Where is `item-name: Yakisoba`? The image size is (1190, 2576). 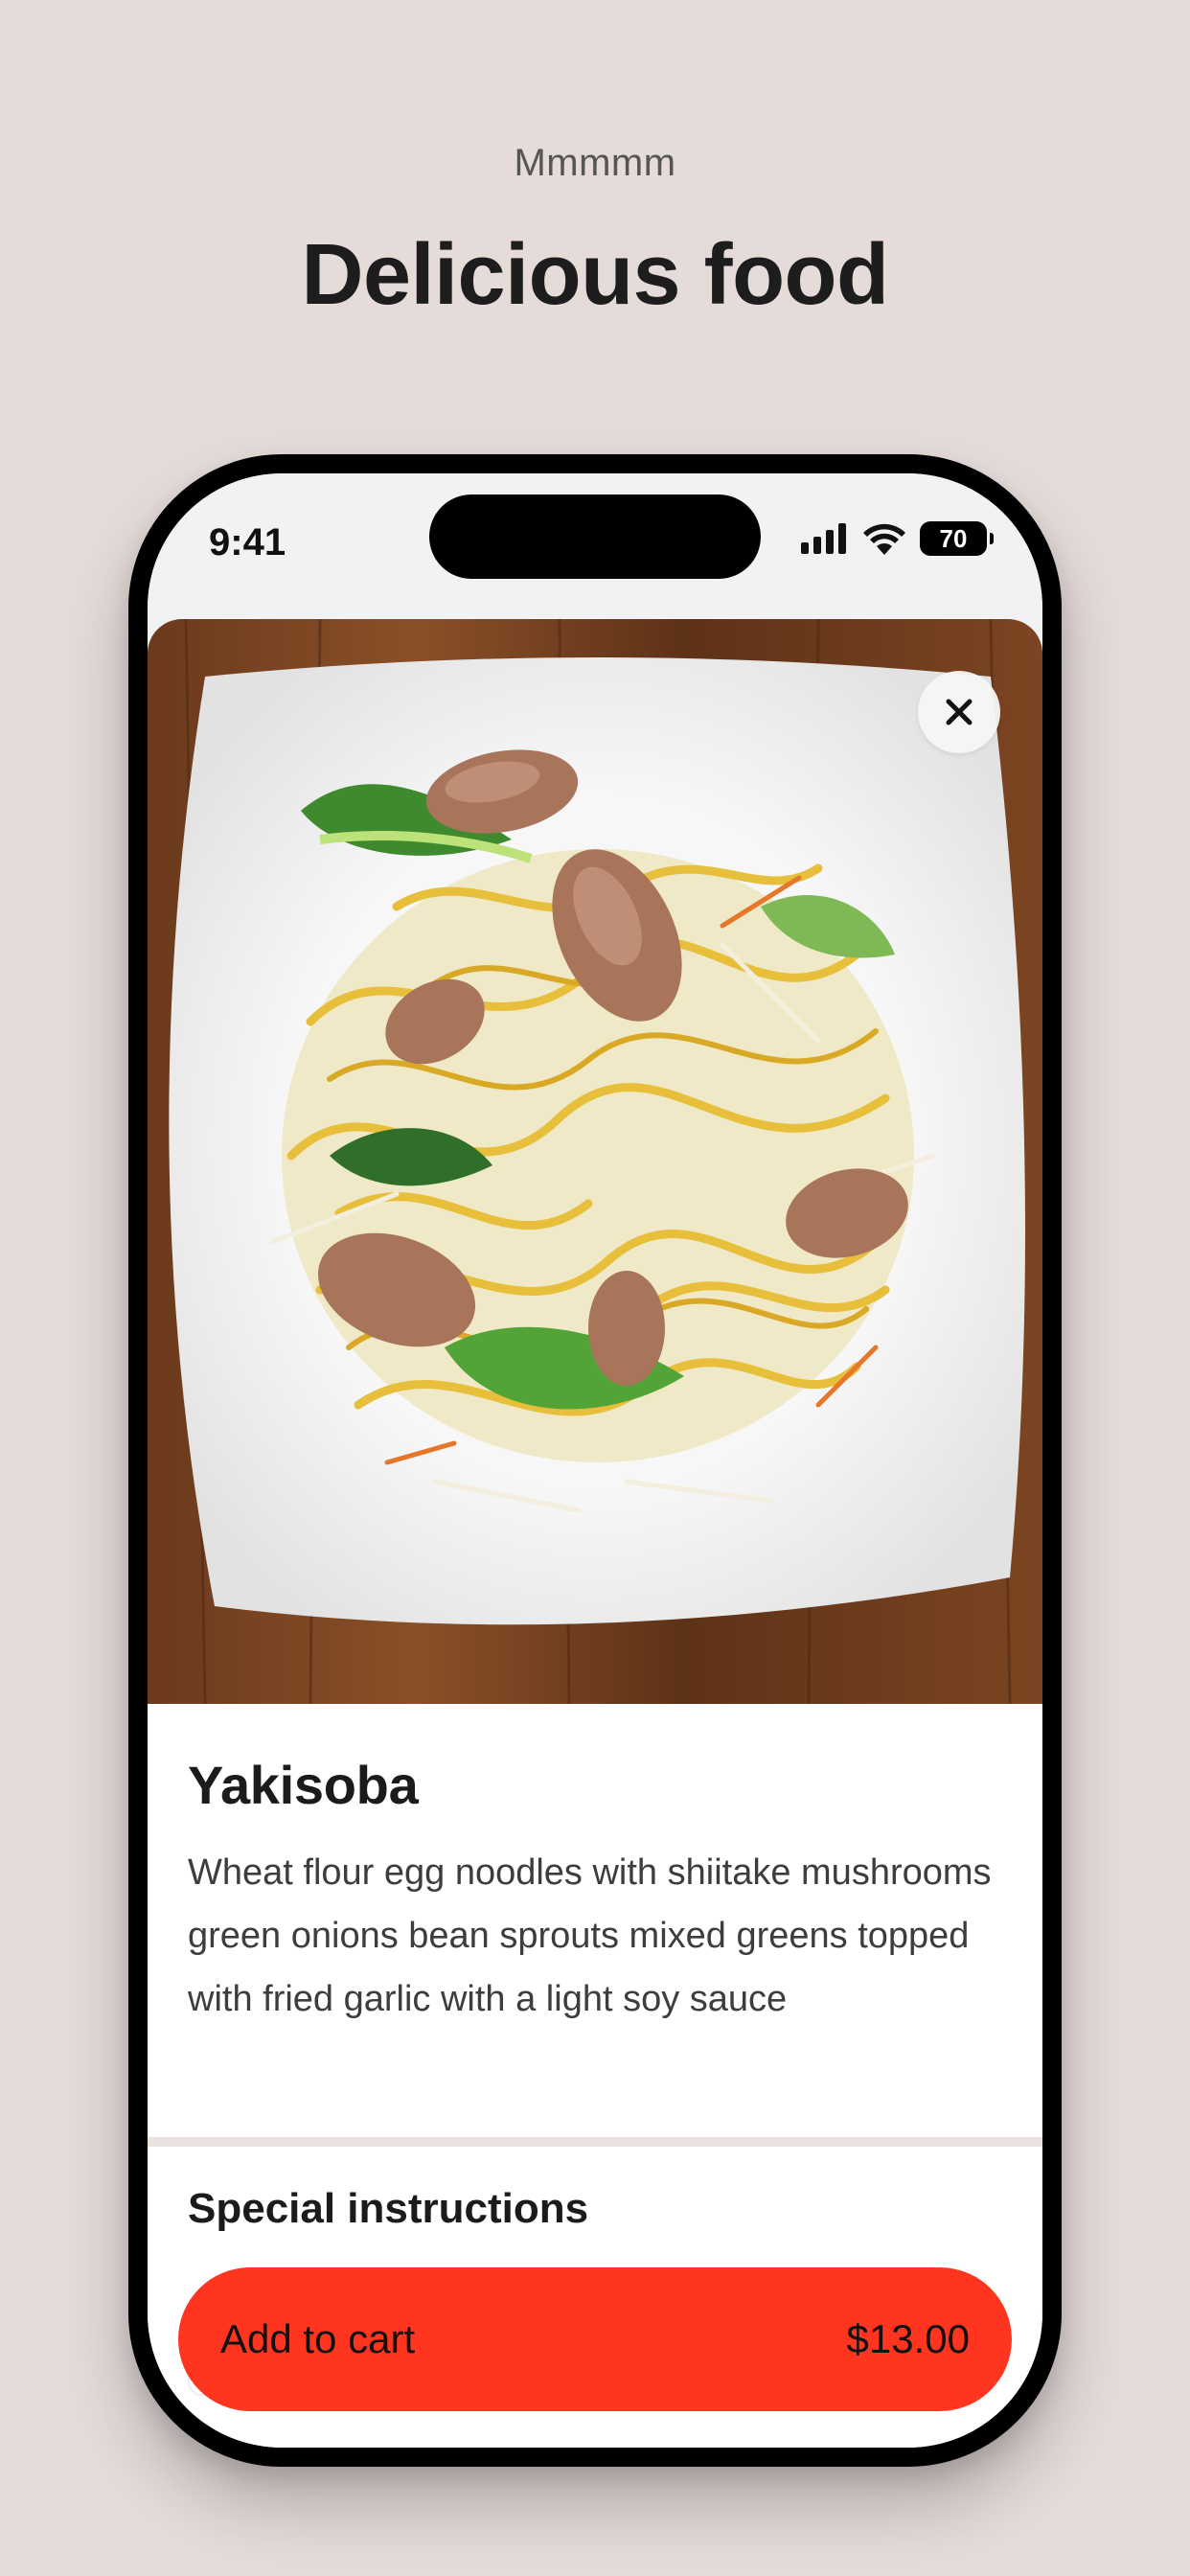
item-name: Yakisoba is located at coordinates (303, 1785).